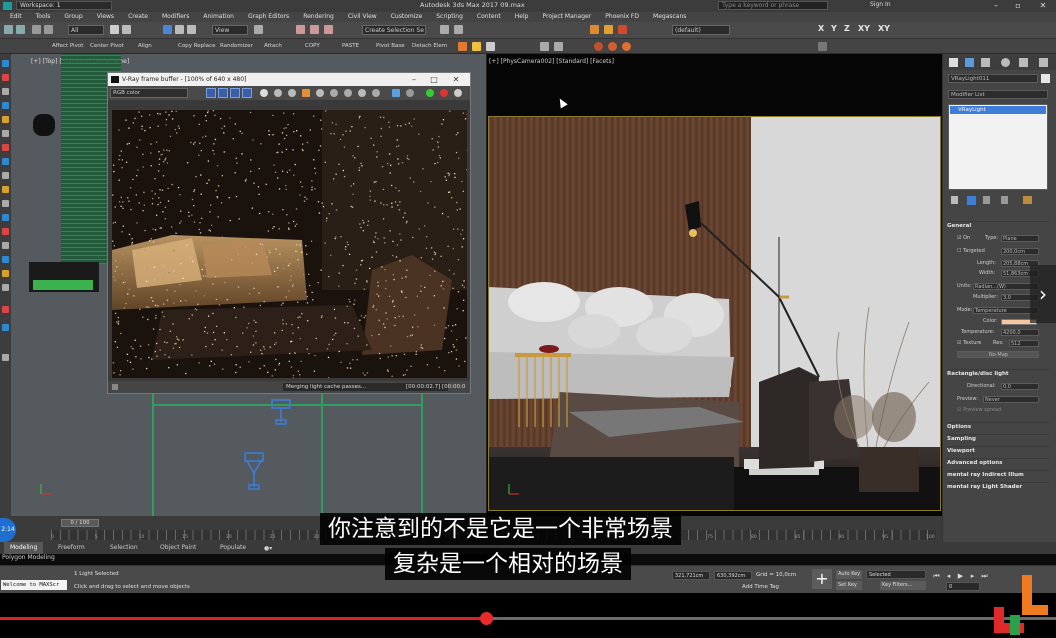 The height and width of the screenshot is (638, 1056). What do you see at coordinates (64, 5) in the screenshot?
I see `workspace-dropdown: Workspace: 1` at bounding box center [64, 5].